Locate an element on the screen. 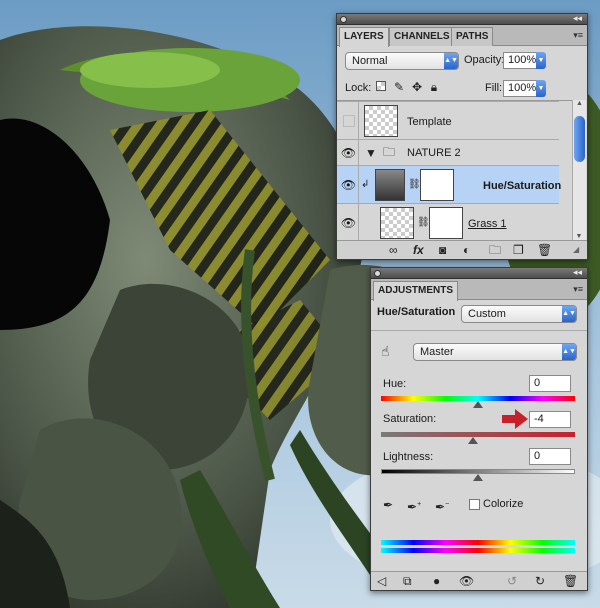  visibility-toggle is located at coordinates (349, 121).